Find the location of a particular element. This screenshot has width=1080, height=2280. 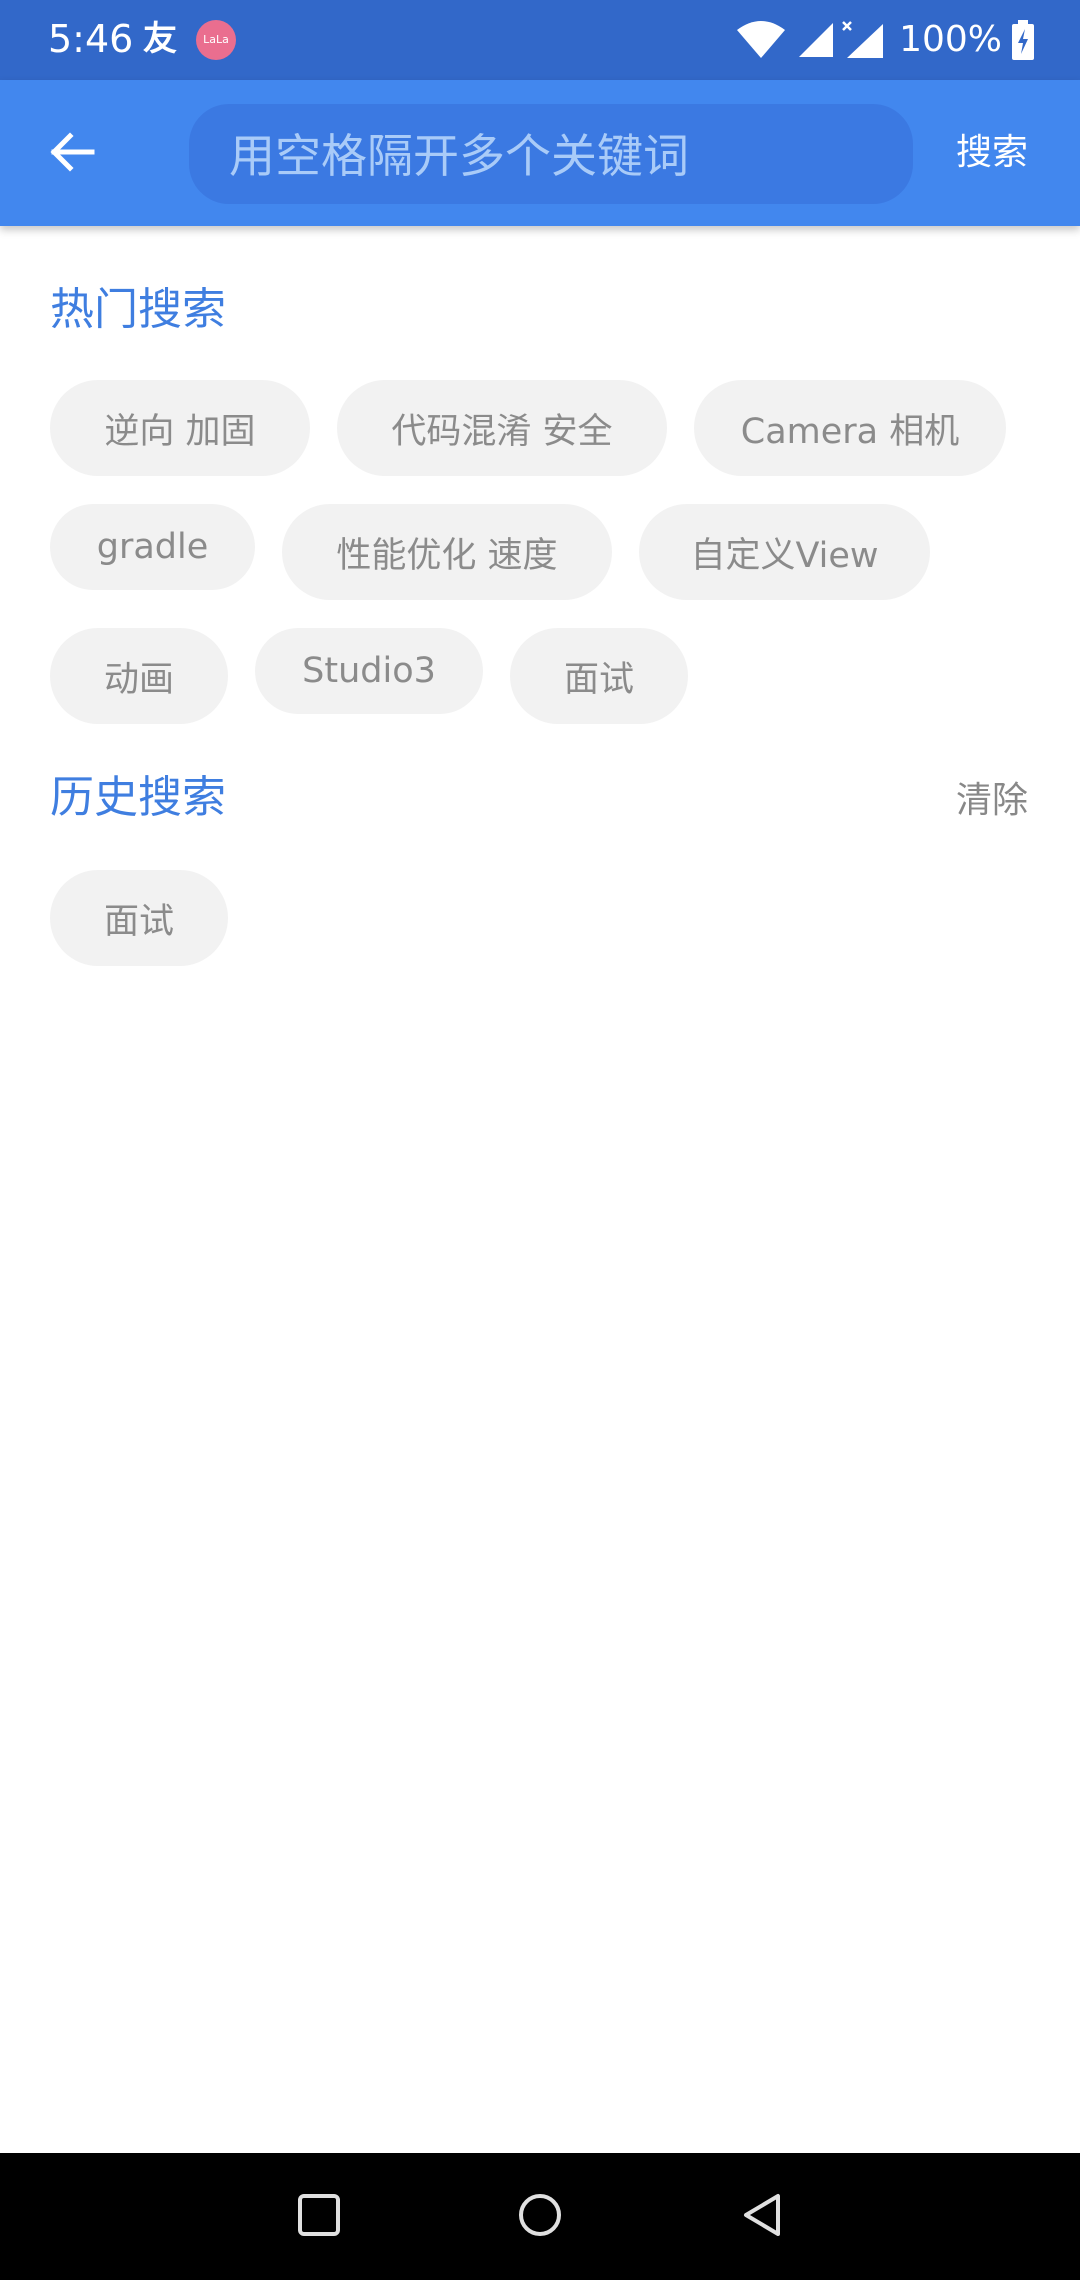

recents-button is located at coordinates (319, 2217).